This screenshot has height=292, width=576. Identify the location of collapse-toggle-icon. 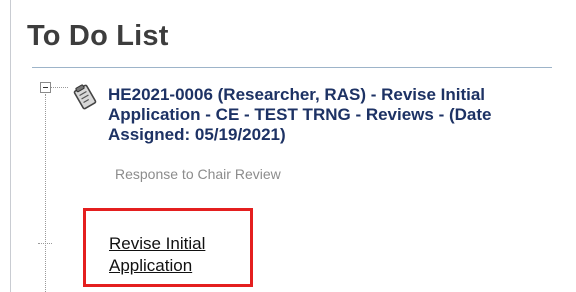
(45, 87).